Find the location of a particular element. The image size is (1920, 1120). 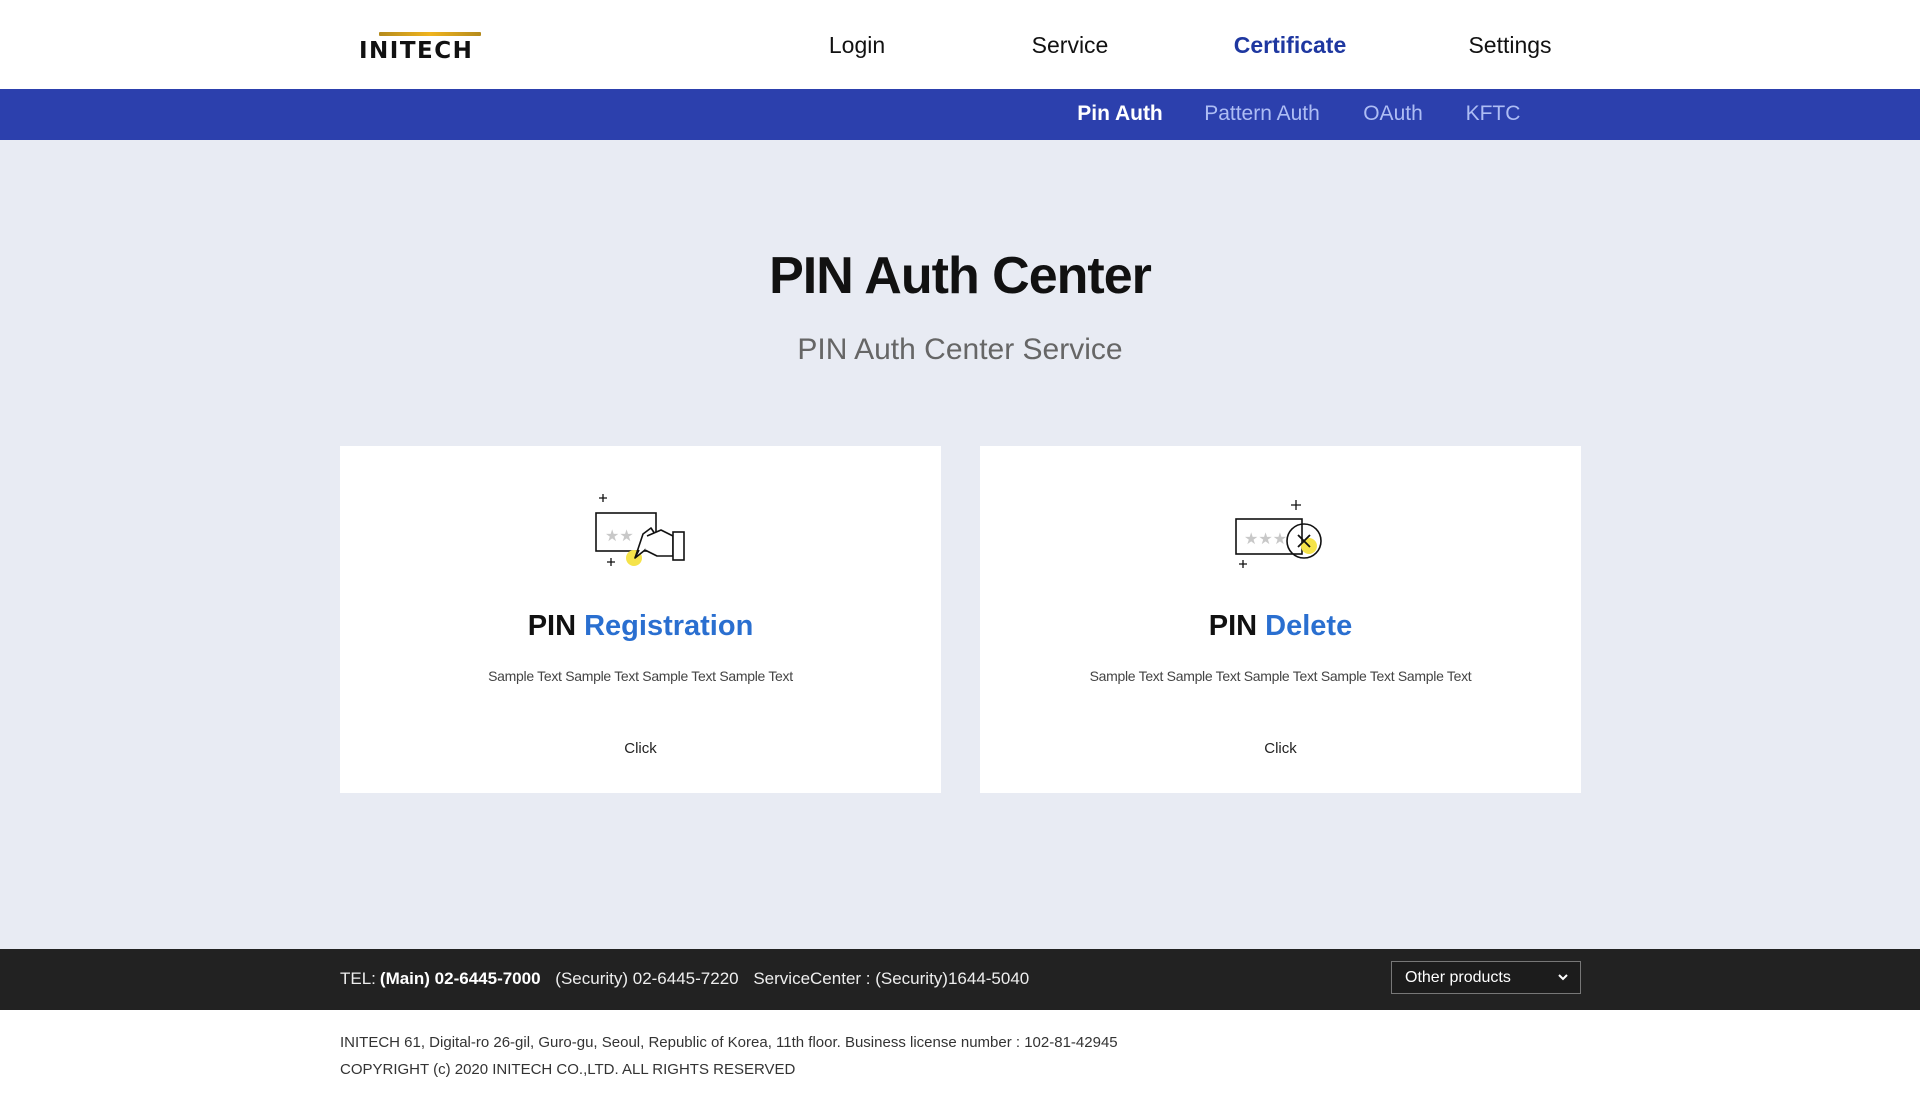

main-nav: Login Service Certificate Settings is located at coordinates (960, 44).